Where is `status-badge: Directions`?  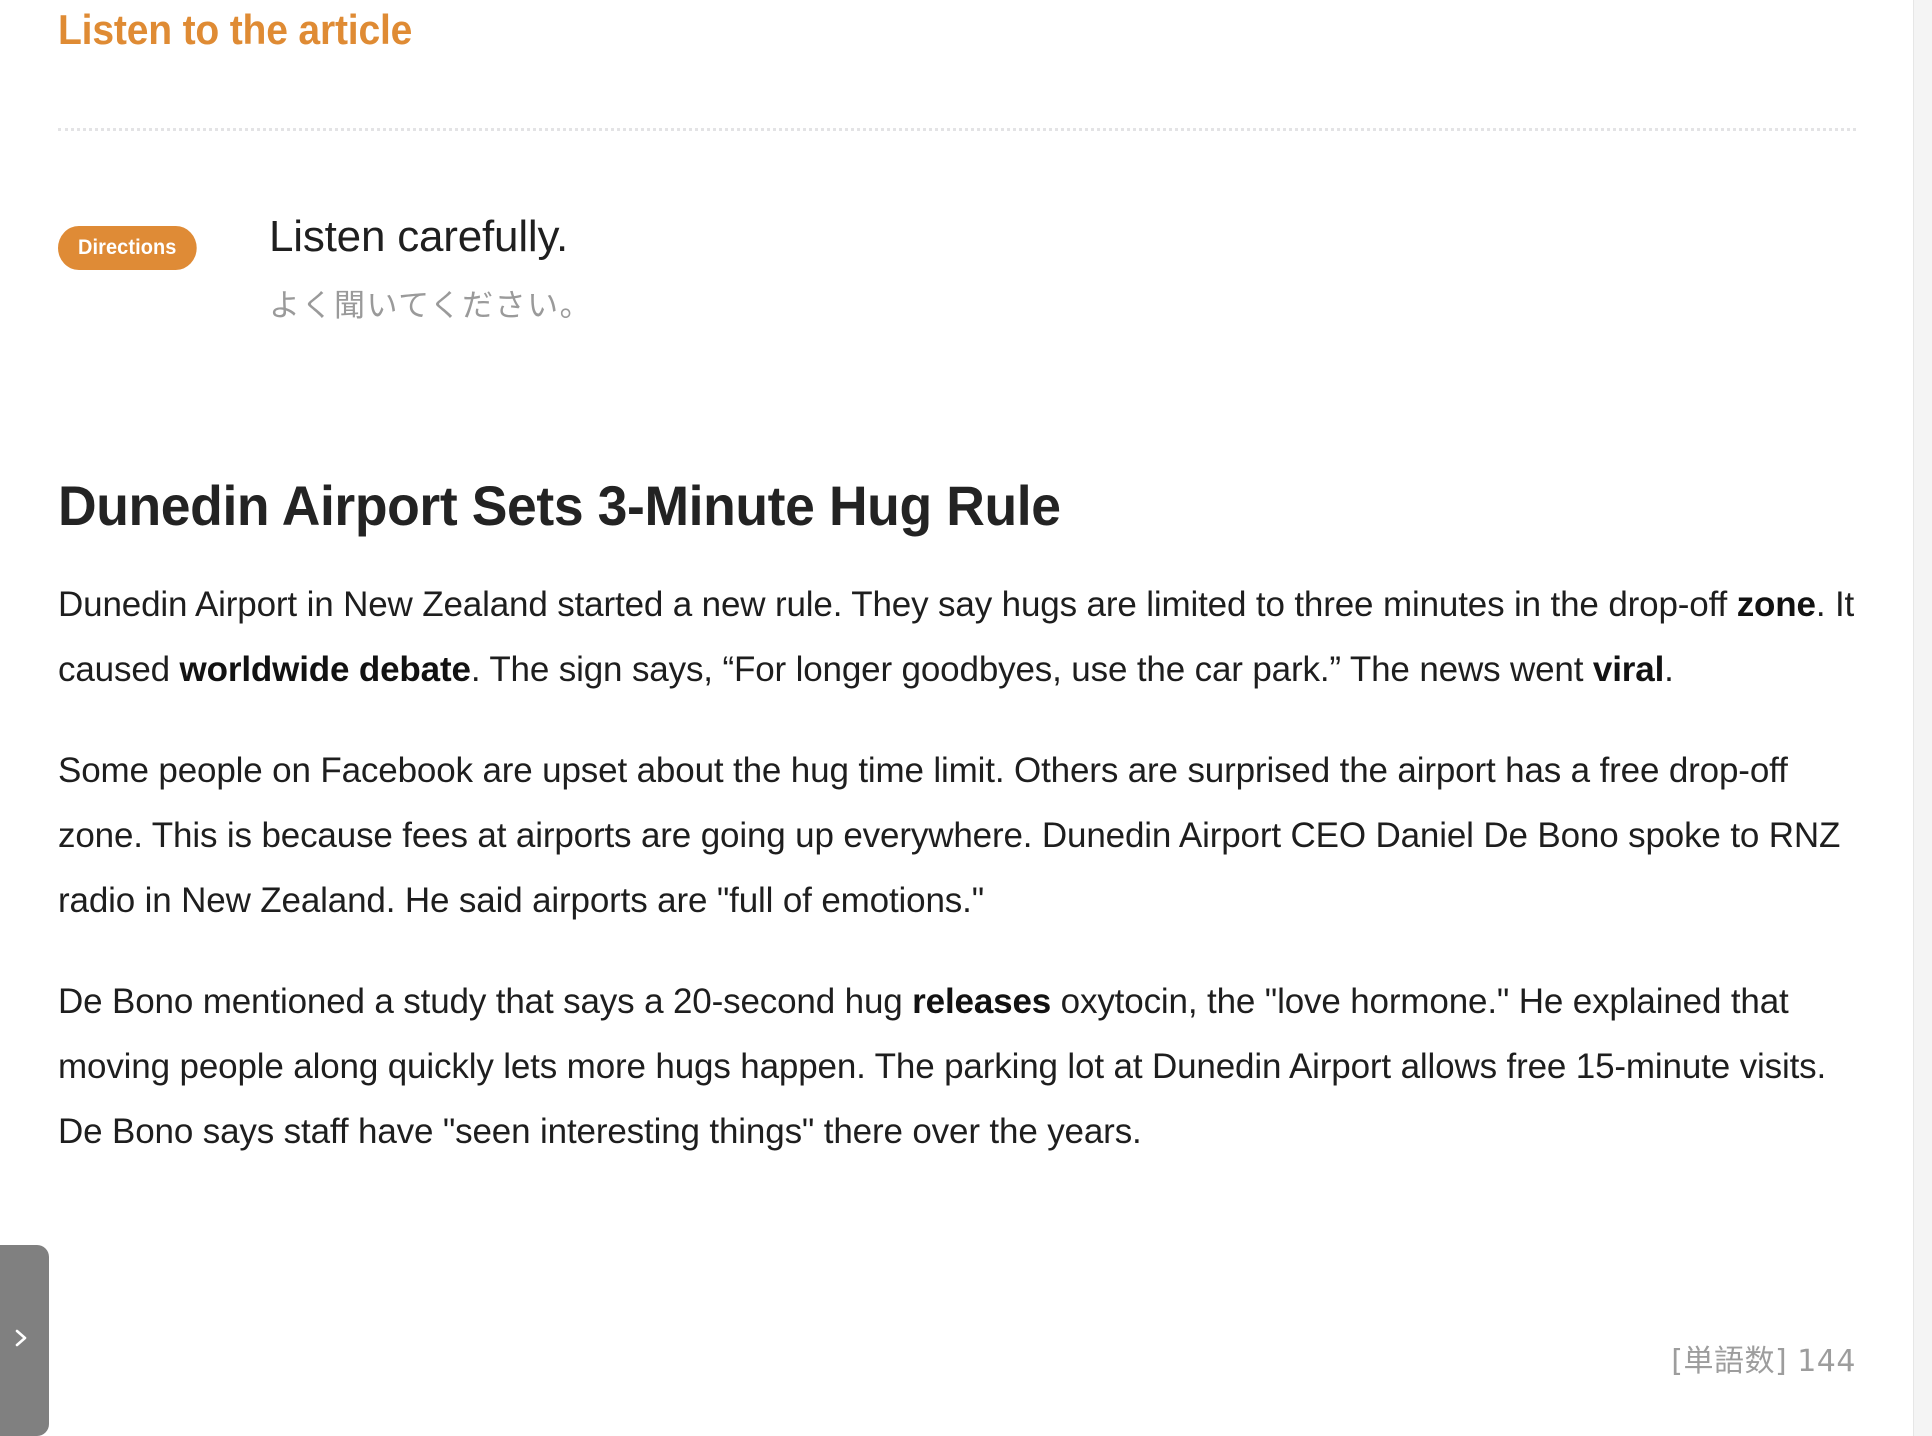
status-badge: Directions is located at coordinates (127, 248).